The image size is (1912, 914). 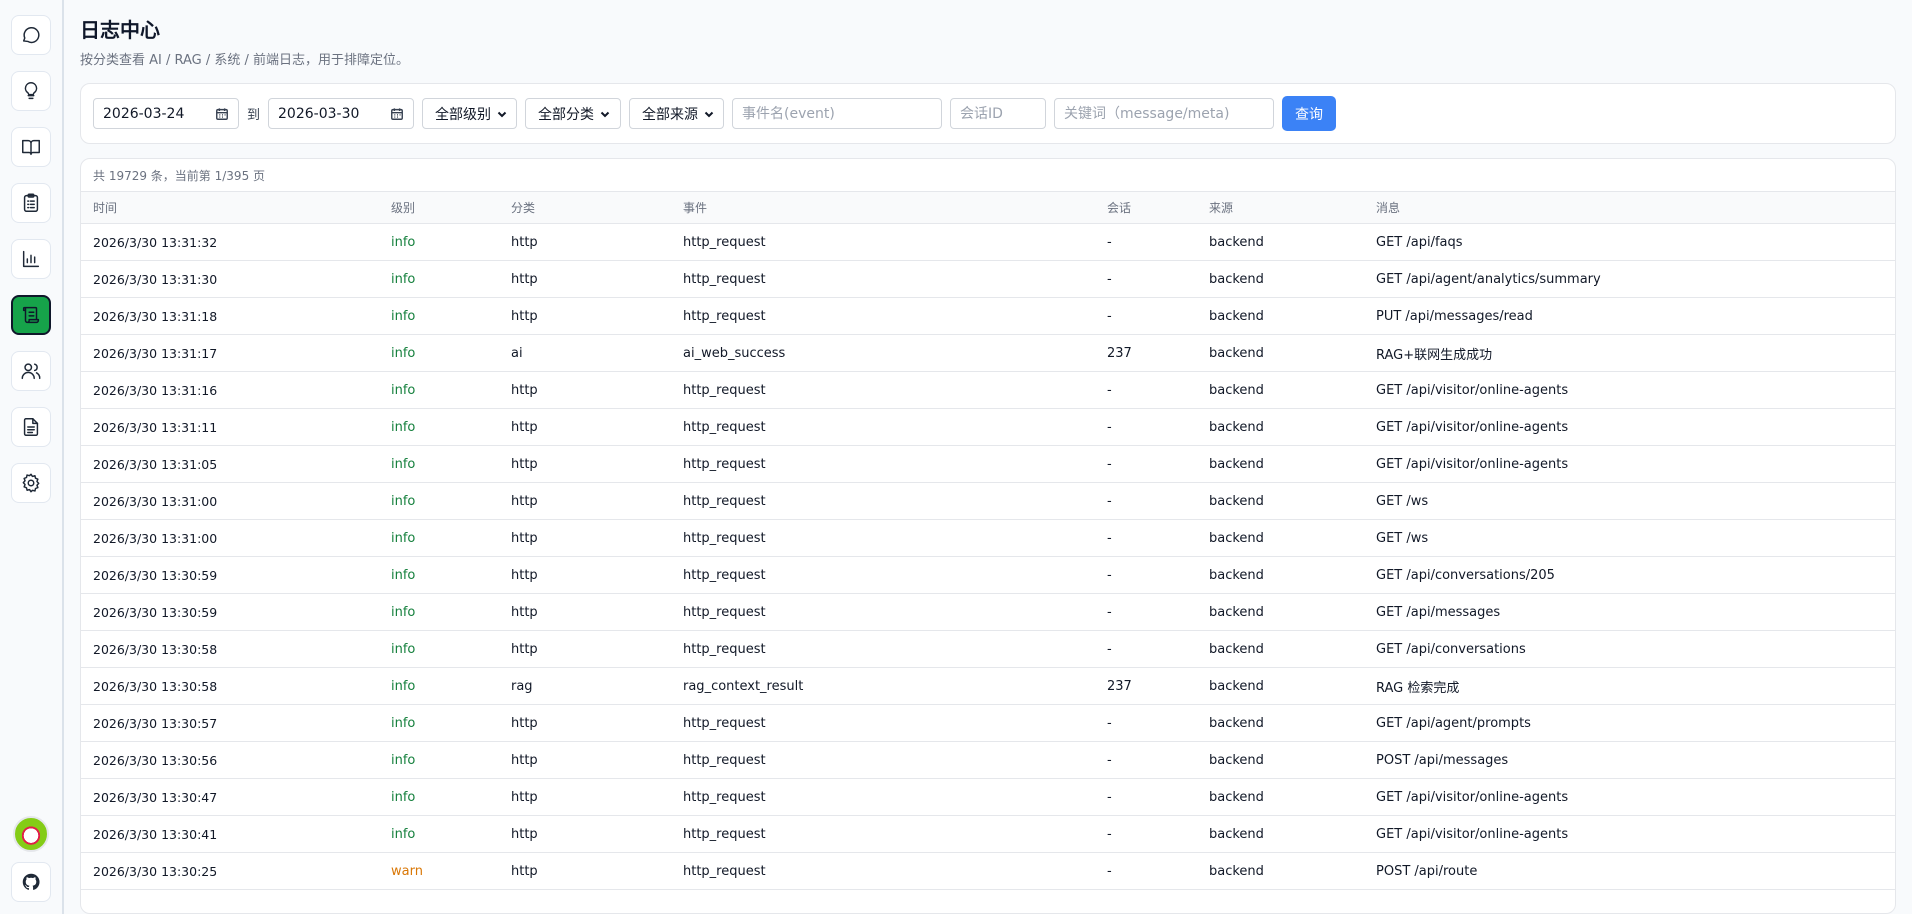 I want to click on query-button: 查询, so click(x=1309, y=113).